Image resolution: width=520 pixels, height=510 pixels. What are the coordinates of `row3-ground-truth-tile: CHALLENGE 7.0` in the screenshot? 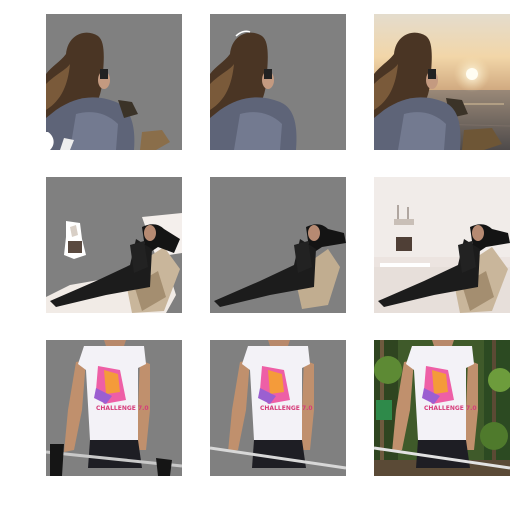 It's located at (278, 408).